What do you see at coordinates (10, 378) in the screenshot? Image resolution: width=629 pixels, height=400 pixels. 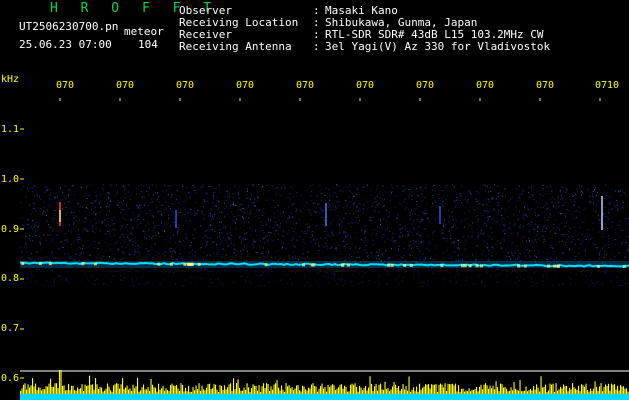 I see `y-tick-label: 0.6` at bounding box center [10, 378].